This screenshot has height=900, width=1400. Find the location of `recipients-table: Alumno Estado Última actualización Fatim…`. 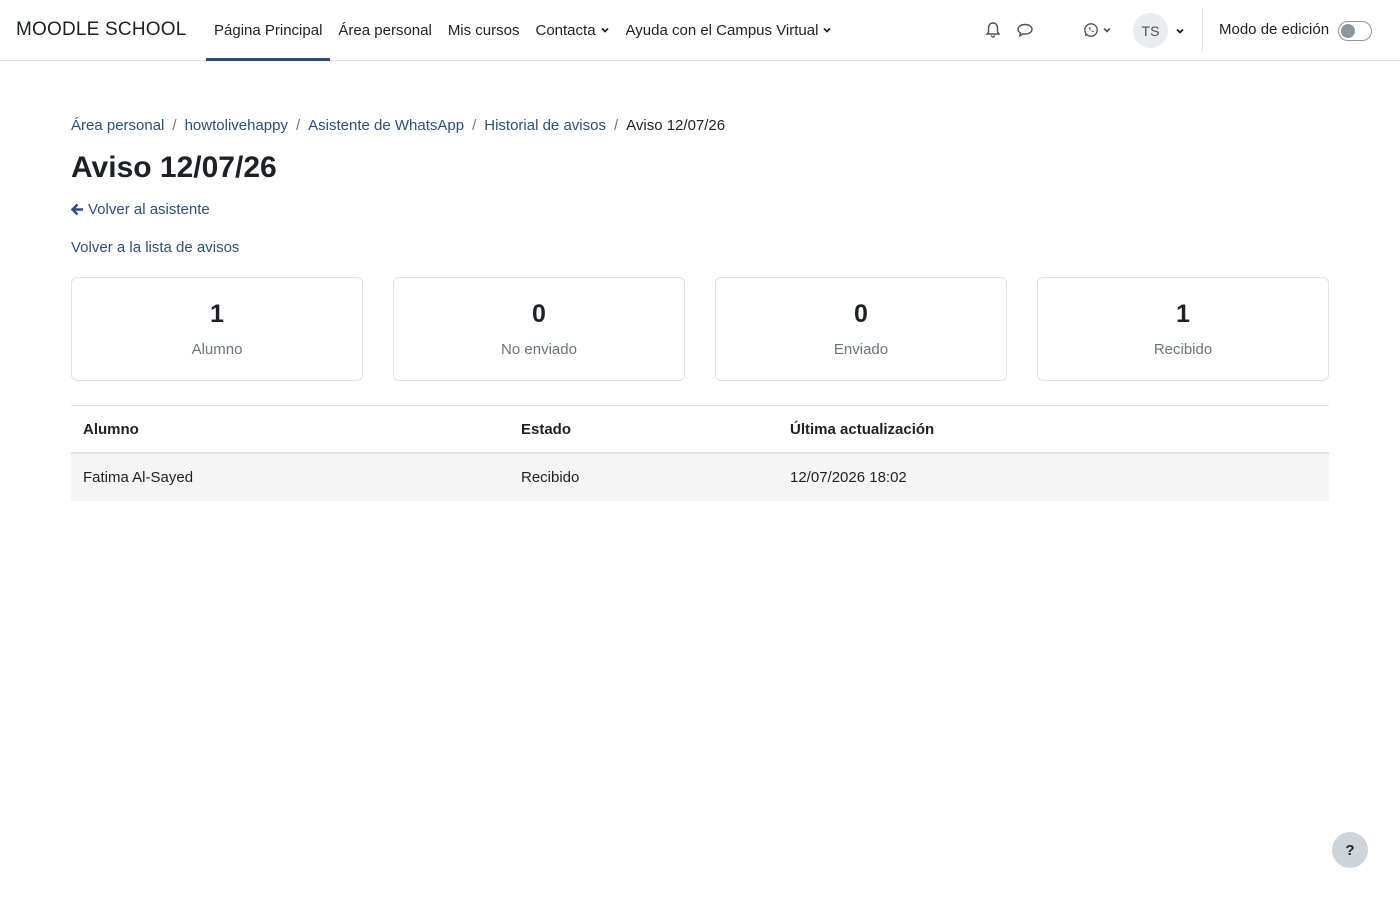

recipients-table: Alumno Estado Última actualización Fatim… is located at coordinates (700, 453).